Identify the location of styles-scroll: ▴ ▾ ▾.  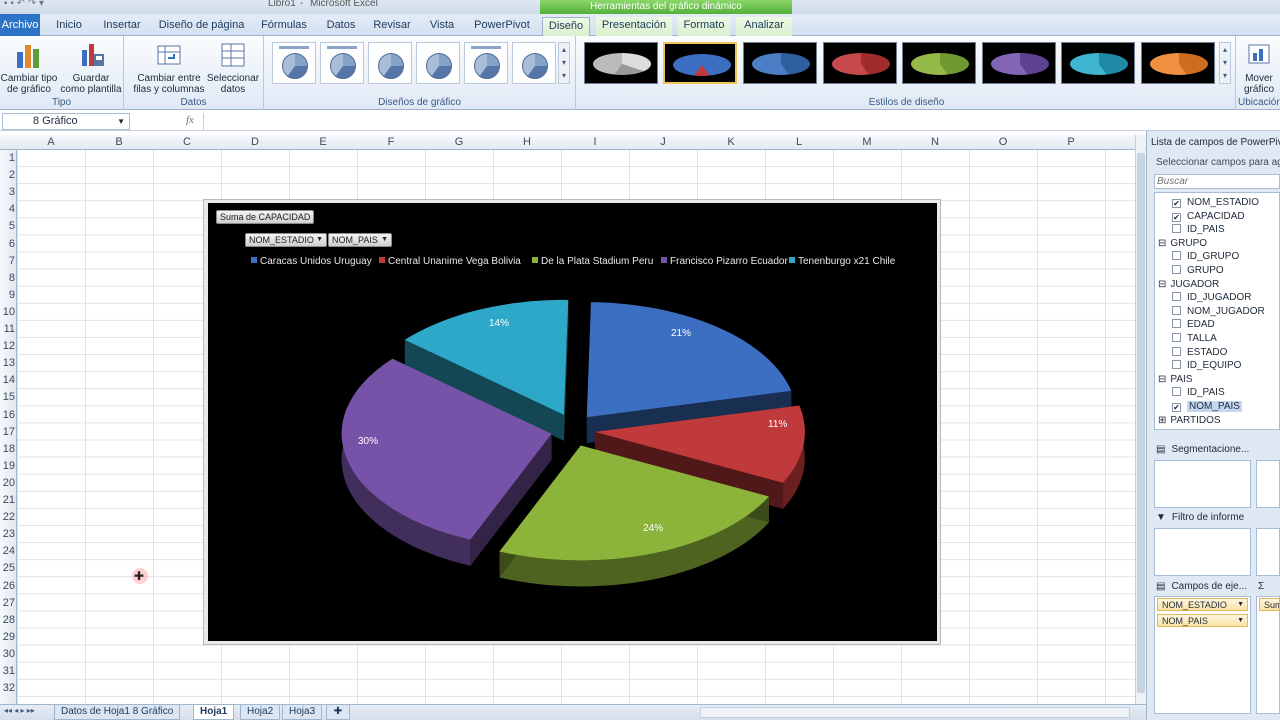
(1225, 63).